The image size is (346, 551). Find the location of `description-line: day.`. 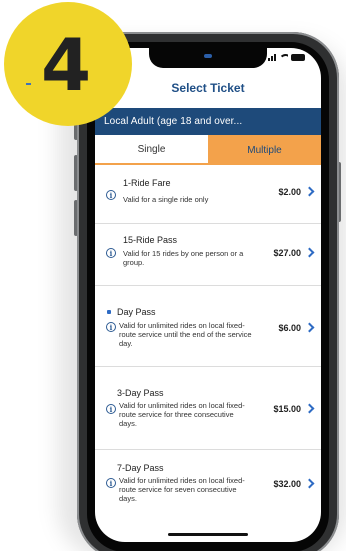

description-line: day. is located at coordinates (126, 343).